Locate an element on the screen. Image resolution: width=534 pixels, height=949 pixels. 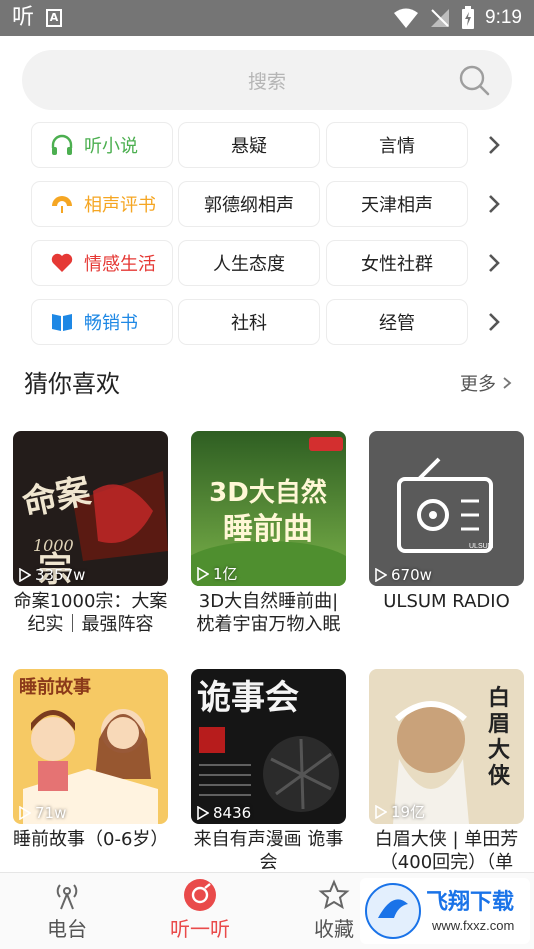
play-count-value: 670w is located at coordinates (411, 575).